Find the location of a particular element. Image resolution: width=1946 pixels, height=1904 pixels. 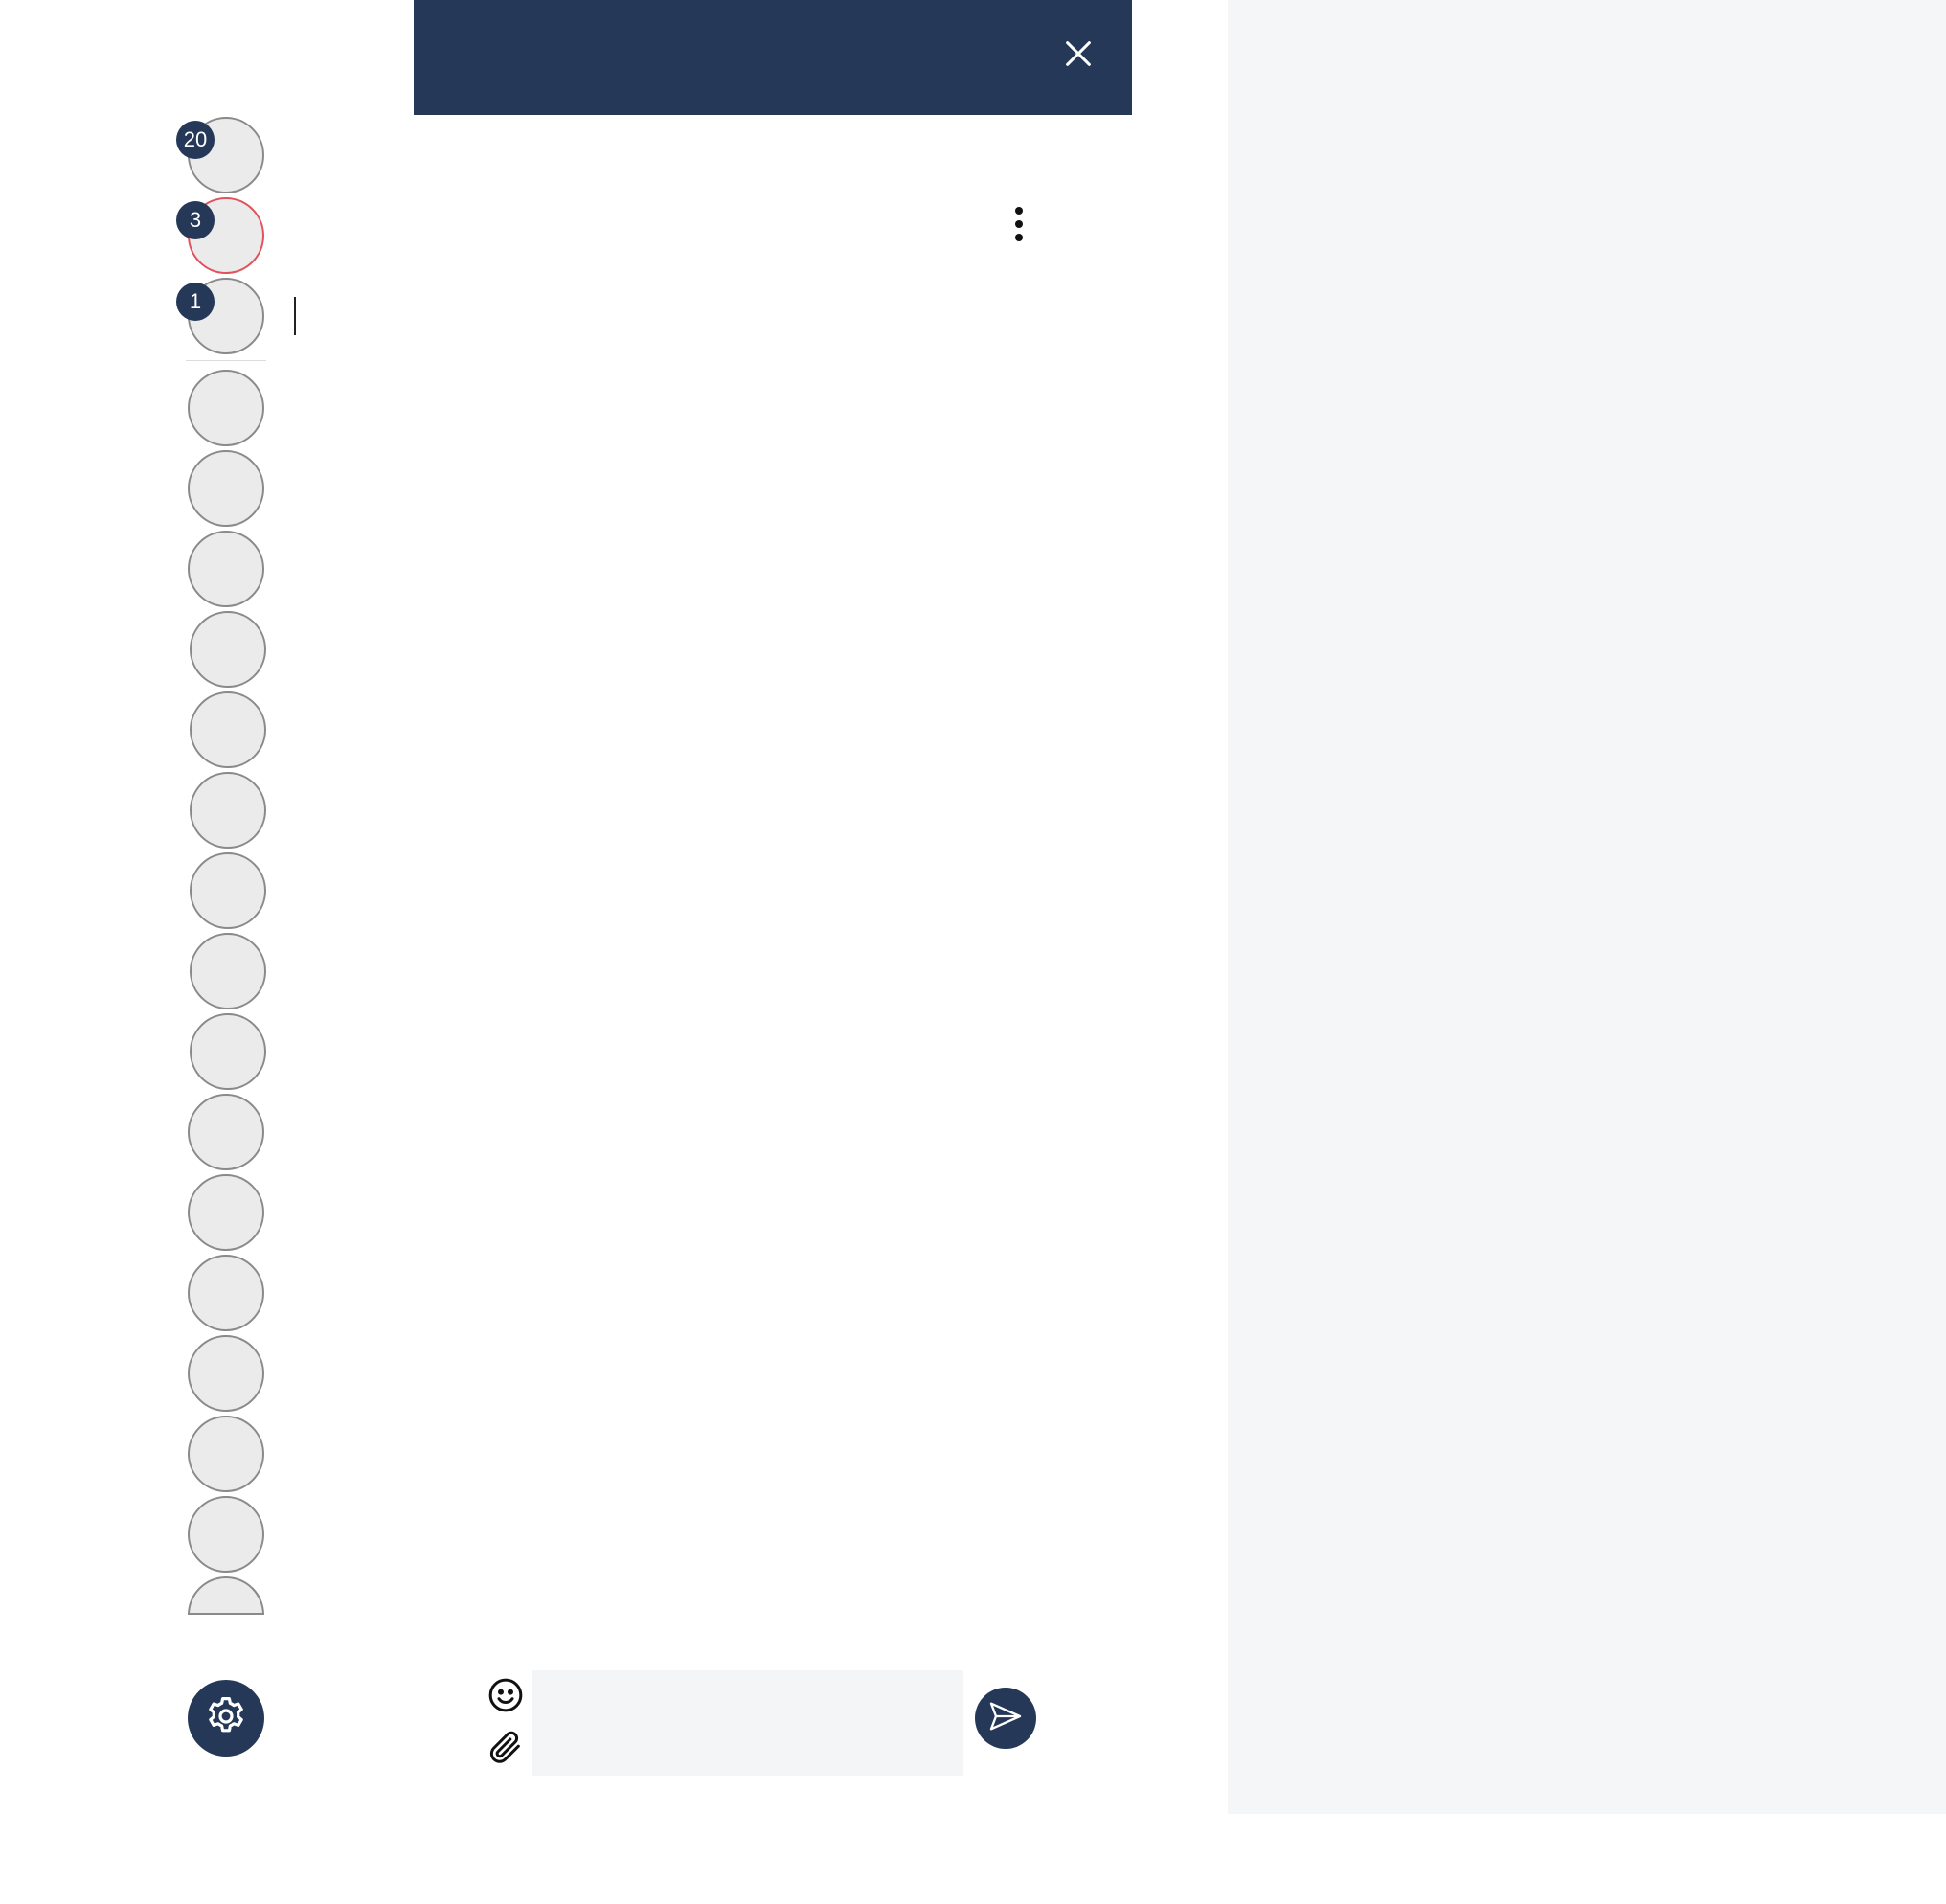

attach-button is located at coordinates (505, 1747).